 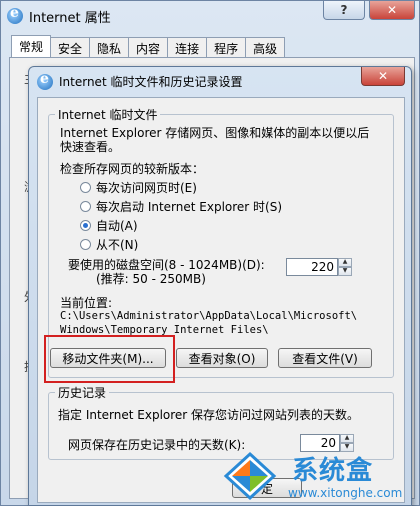 What do you see at coordinates (392, 10) in the screenshot?
I see `outer-close-button: ✕` at bounding box center [392, 10].